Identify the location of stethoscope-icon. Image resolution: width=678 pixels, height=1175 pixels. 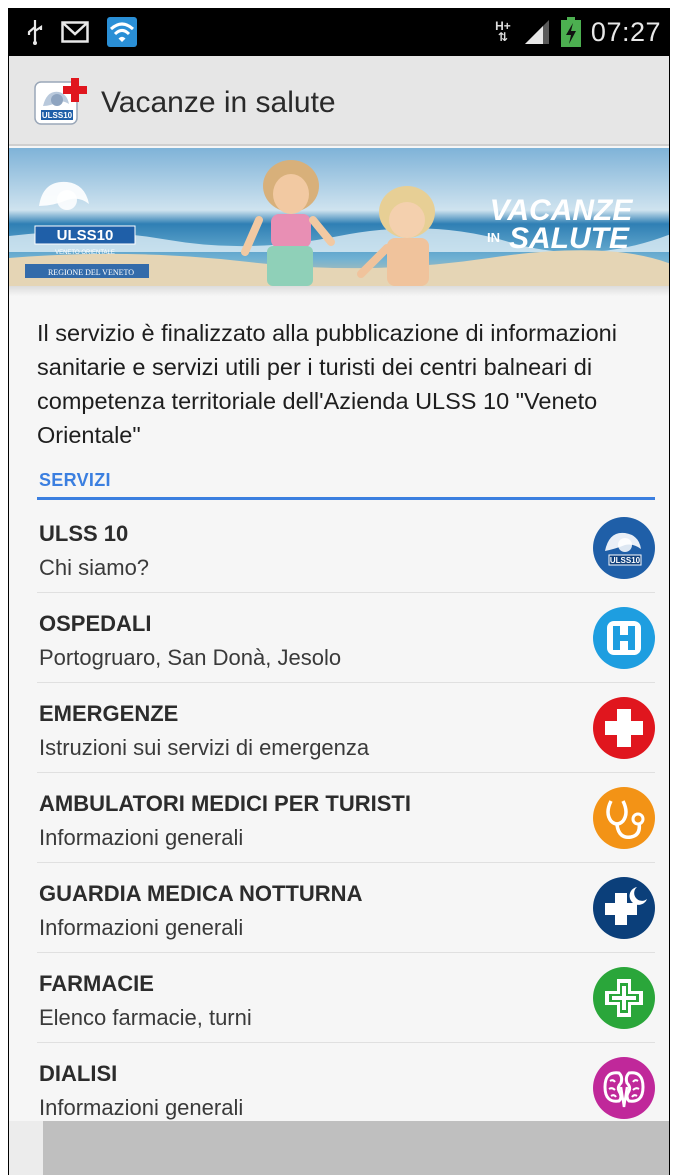
(624, 818).